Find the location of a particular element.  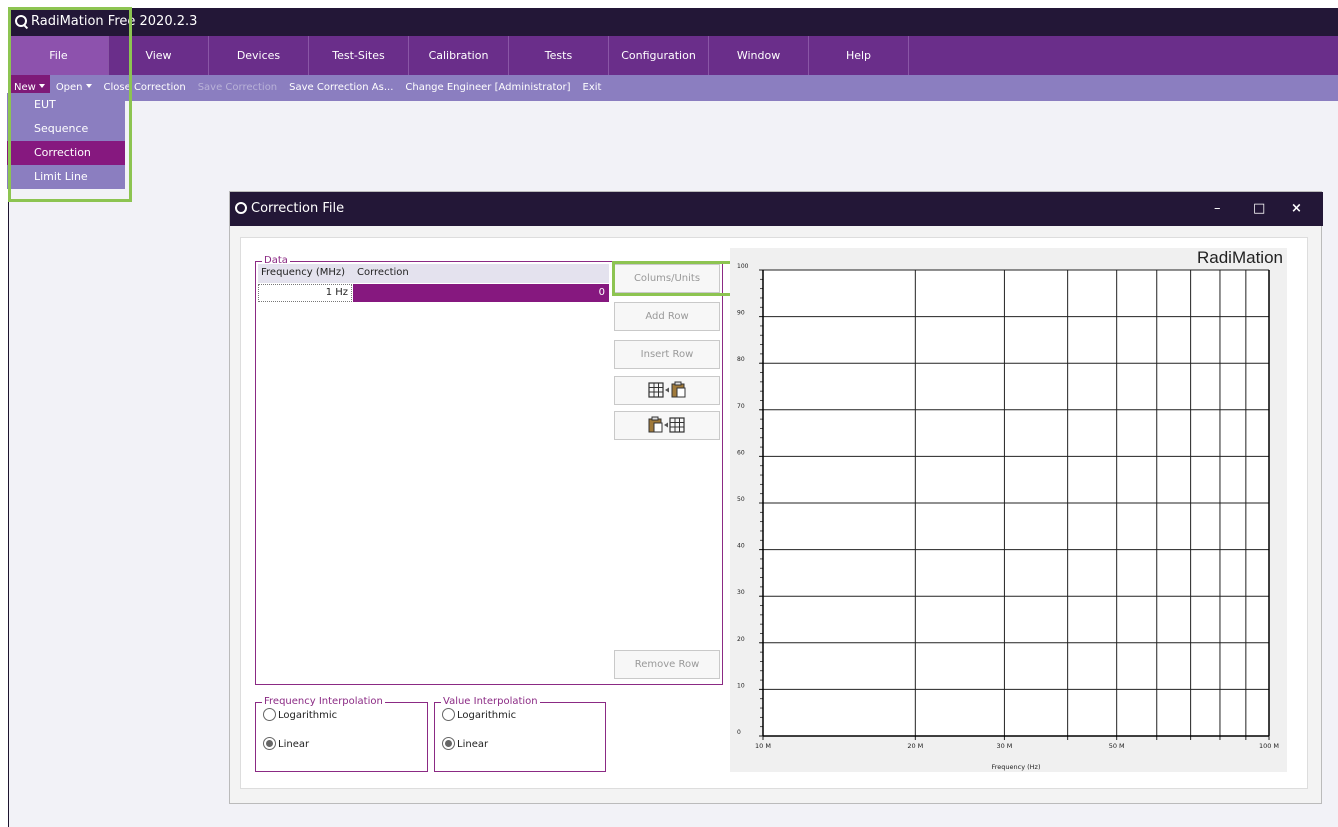

menu-test-sites: Test-Sites is located at coordinates (359, 55).